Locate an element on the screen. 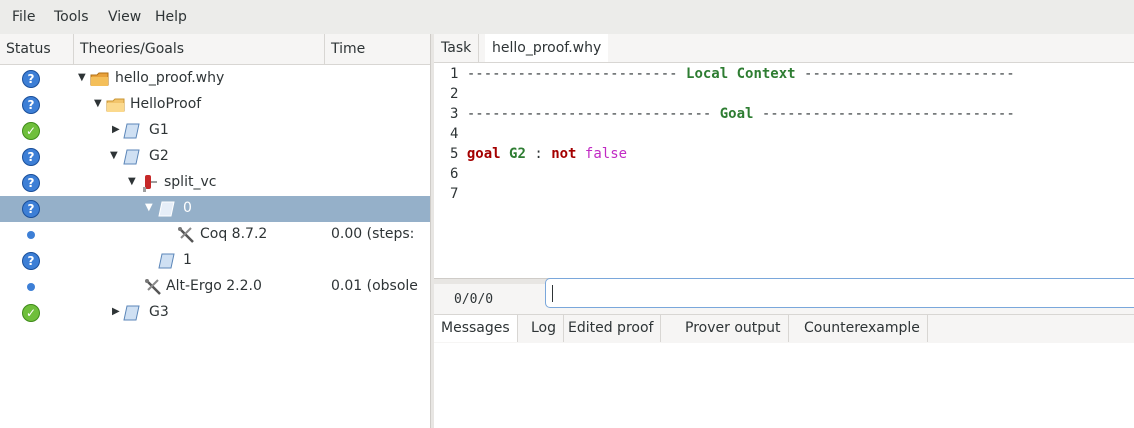  time-value: 0.00 (steps: is located at coordinates (373, 234).